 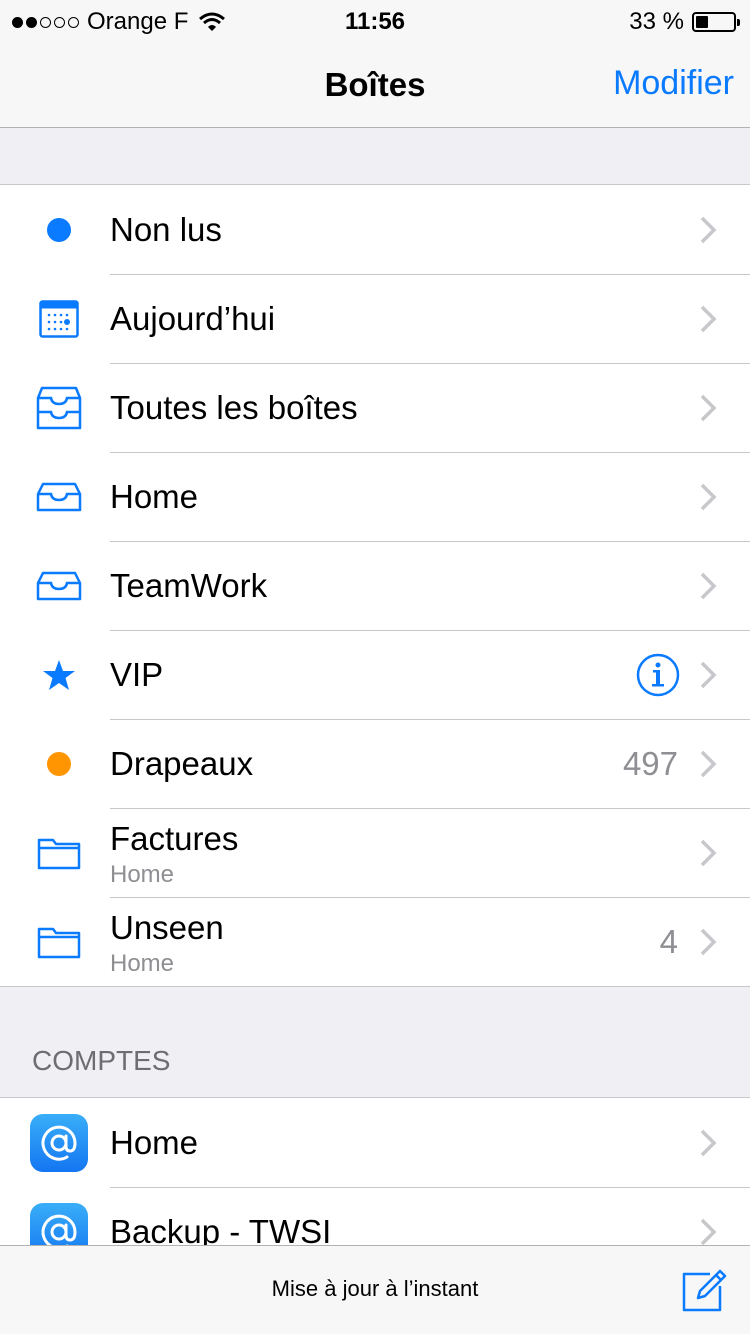 What do you see at coordinates (658, 675) in the screenshot?
I see `info-icon` at bounding box center [658, 675].